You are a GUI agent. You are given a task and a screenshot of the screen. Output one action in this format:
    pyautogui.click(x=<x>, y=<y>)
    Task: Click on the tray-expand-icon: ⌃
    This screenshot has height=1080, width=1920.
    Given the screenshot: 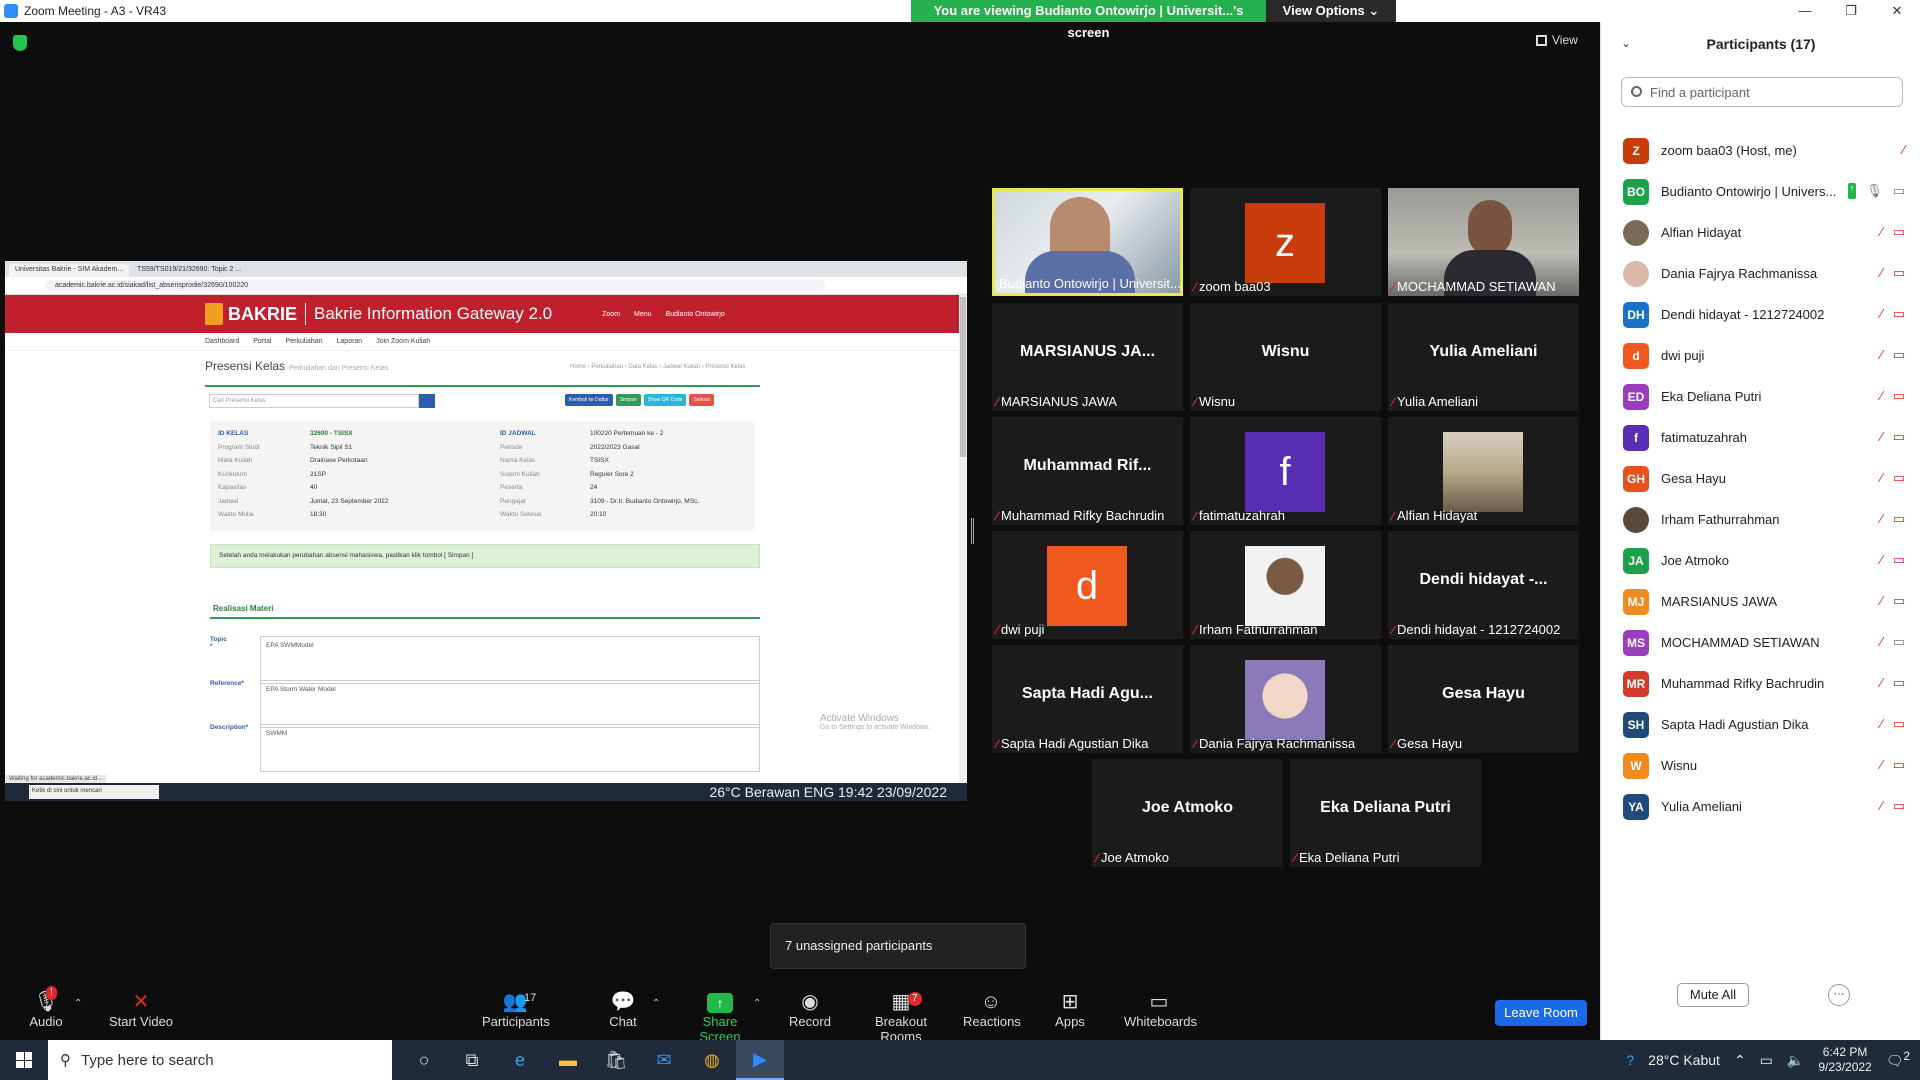 What is the action you would take?
    pyautogui.click(x=1740, y=1060)
    